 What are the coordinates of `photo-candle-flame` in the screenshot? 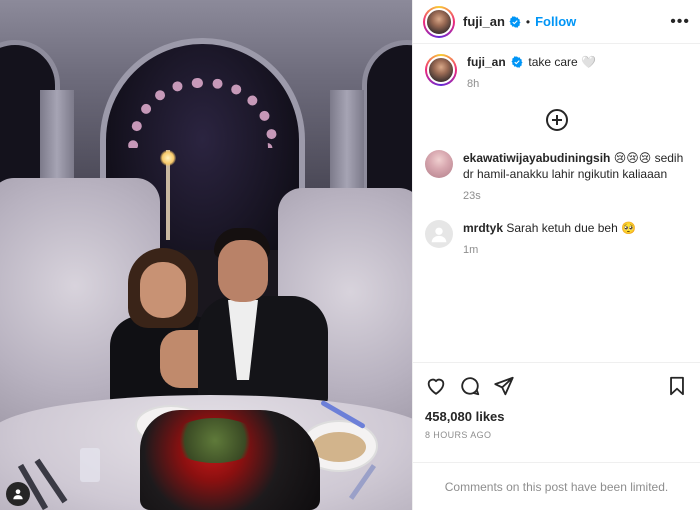 It's located at (168, 158).